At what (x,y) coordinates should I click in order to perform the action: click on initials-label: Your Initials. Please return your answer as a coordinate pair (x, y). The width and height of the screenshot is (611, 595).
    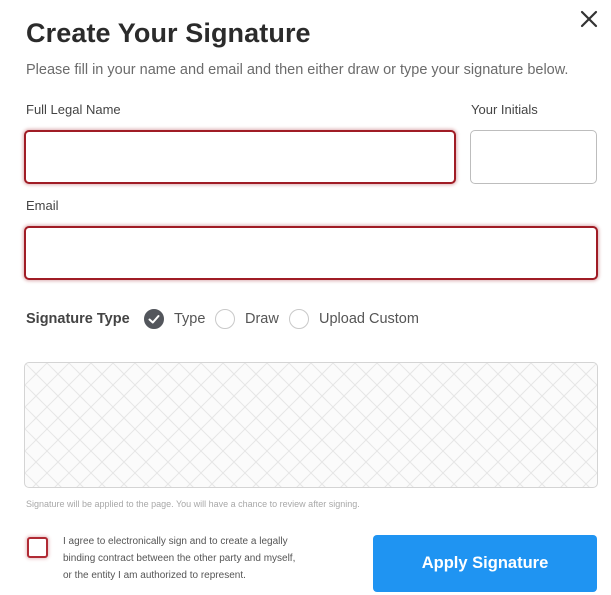
    Looking at the image, I should click on (504, 109).